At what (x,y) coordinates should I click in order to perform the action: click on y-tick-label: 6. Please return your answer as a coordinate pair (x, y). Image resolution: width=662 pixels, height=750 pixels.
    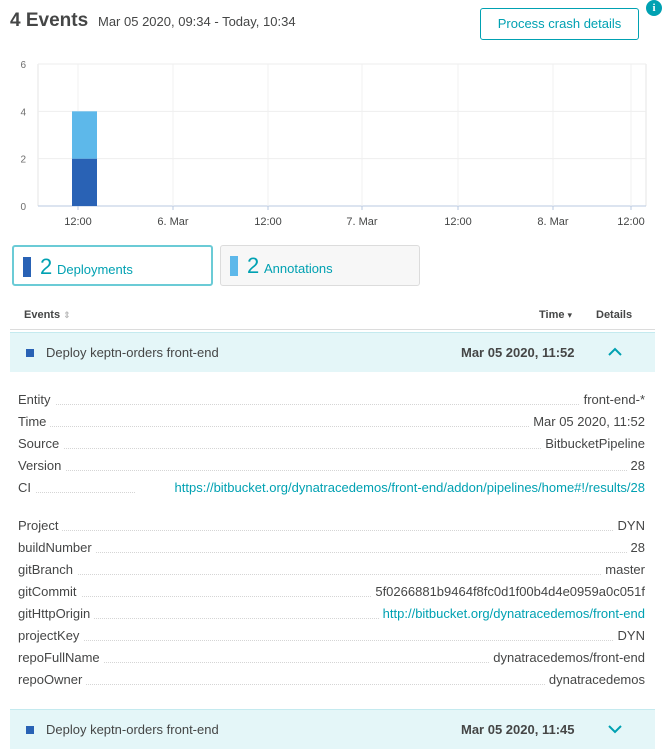
    Looking at the image, I should click on (23, 65).